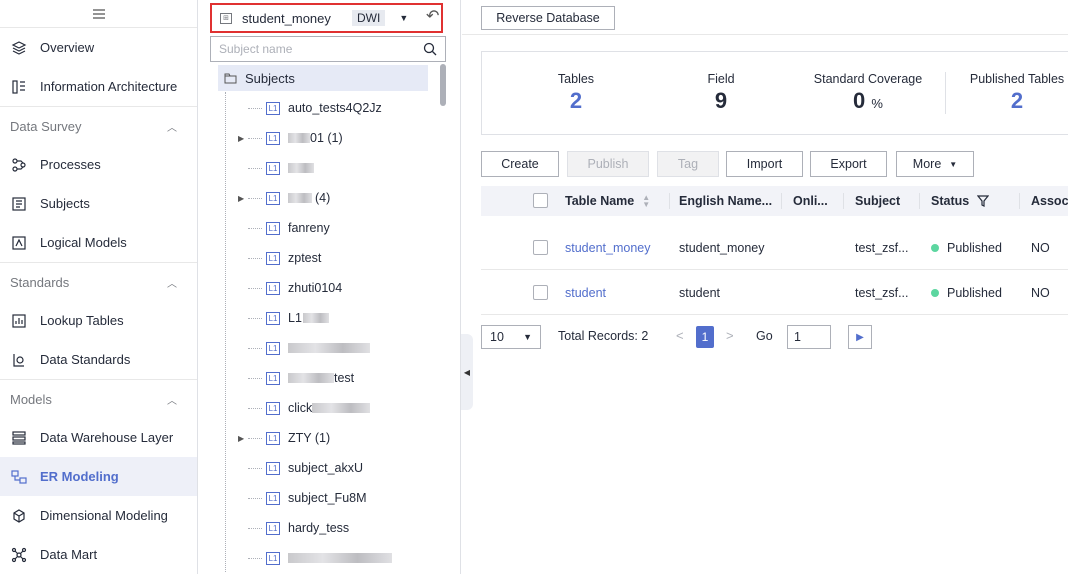  What do you see at coordinates (270, 78) in the screenshot?
I see `tree-root-label: Subjects` at bounding box center [270, 78].